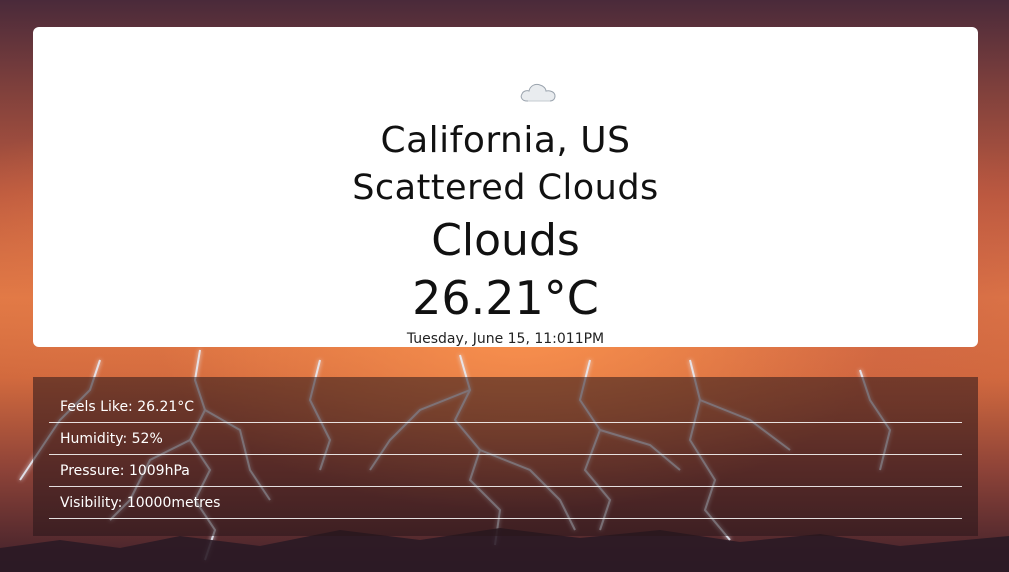  I want to click on cloud-icon, so click(538, 92).